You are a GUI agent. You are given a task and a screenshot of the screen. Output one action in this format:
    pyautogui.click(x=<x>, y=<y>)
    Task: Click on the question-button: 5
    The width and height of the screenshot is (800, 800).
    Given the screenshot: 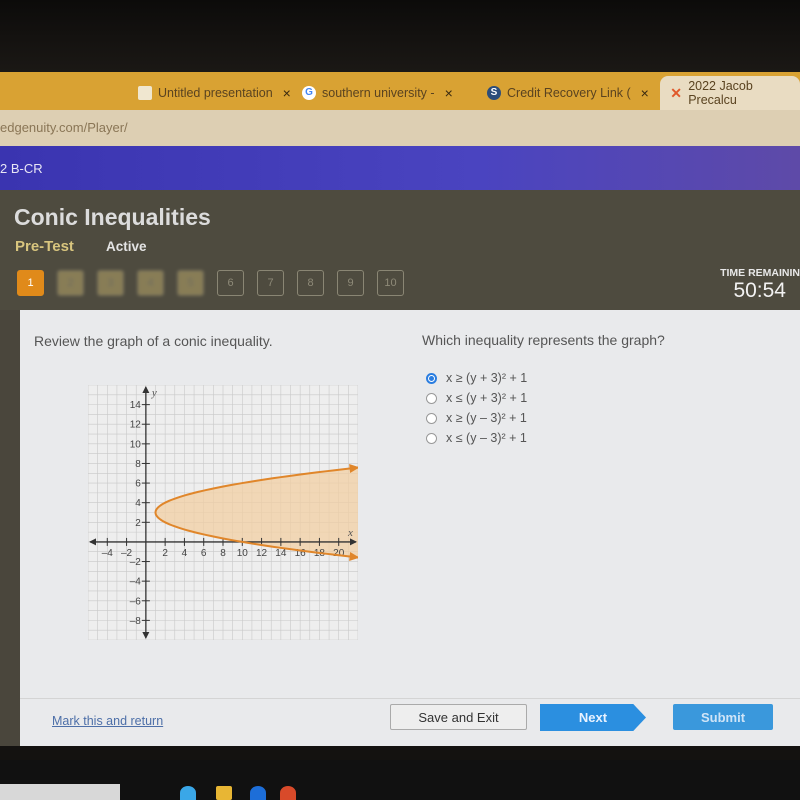 What is the action you would take?
    pyautogui.click(x=190, y=283)
    